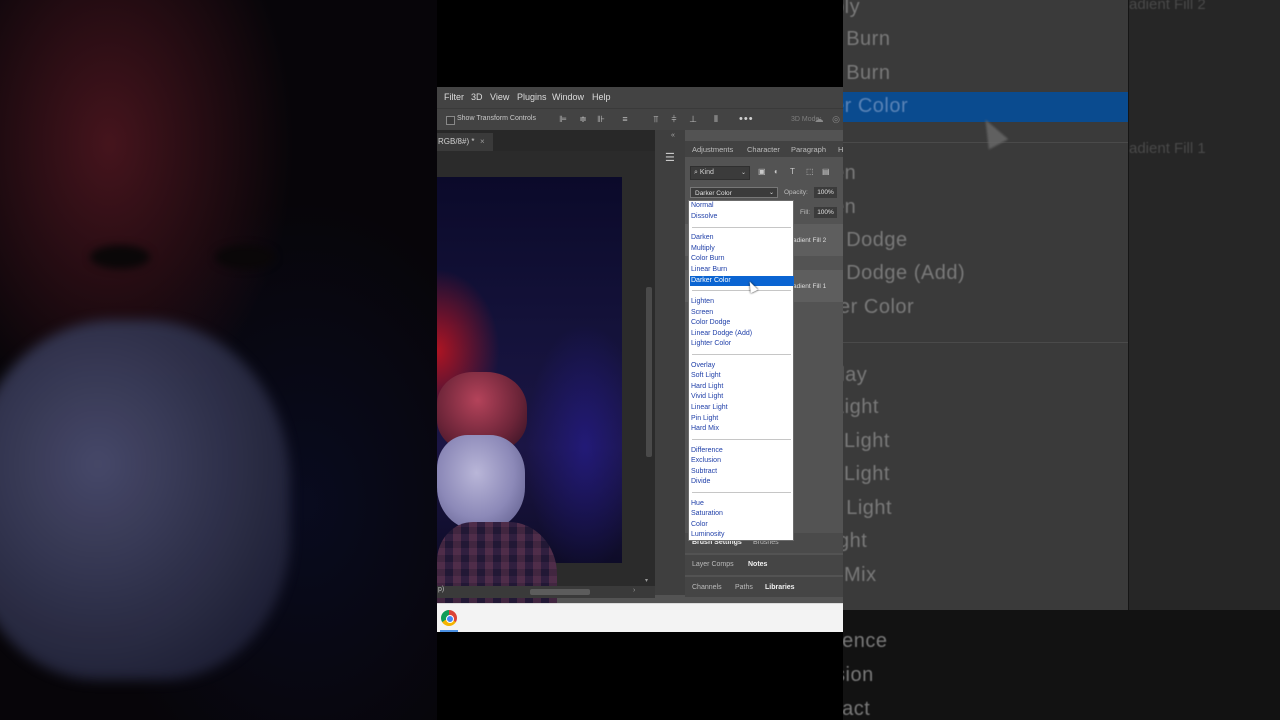 This screenshot has width=1280, height=720. Describe the element at coordinates (742, 313) in the screenshot. I see `blend-option-screen: Screen` at that location.